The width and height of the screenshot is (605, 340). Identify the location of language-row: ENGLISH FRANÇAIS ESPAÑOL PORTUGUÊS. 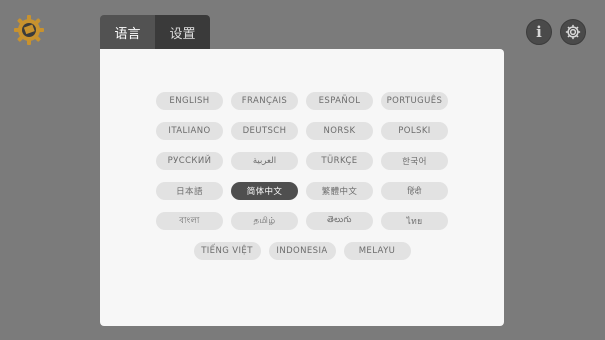
(302, 101).